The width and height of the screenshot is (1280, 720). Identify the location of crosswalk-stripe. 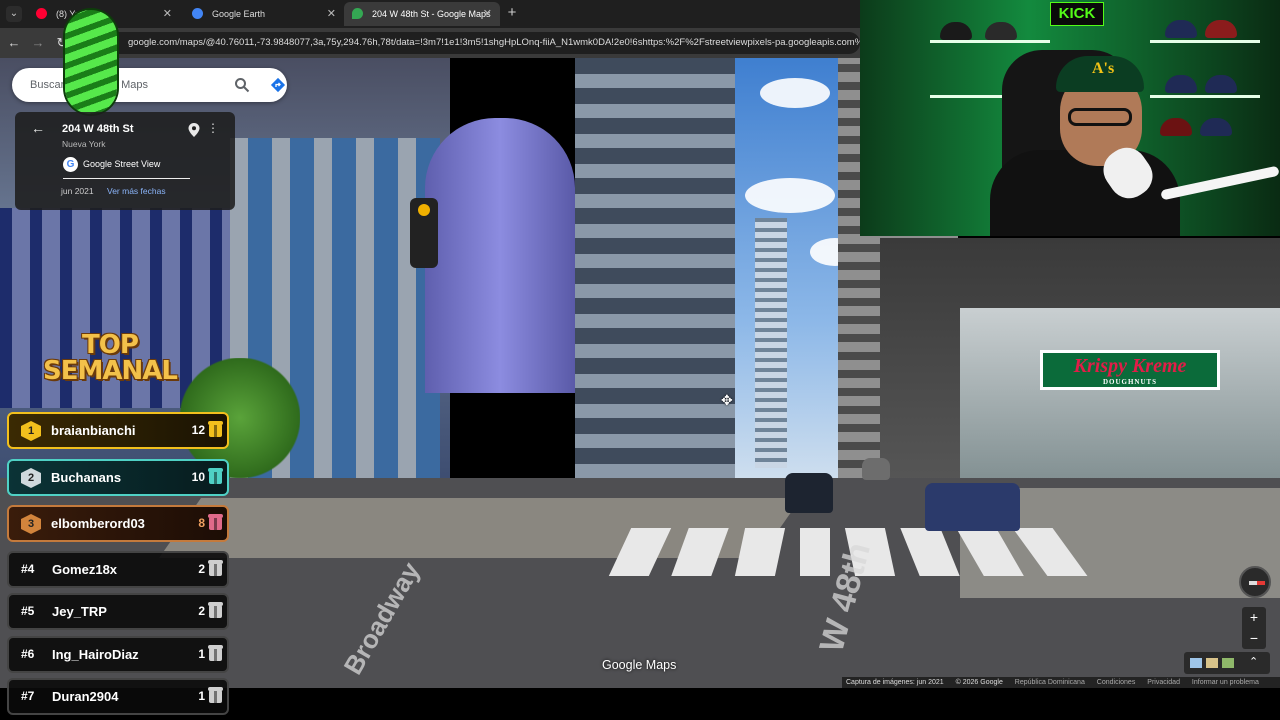
(815, 552).